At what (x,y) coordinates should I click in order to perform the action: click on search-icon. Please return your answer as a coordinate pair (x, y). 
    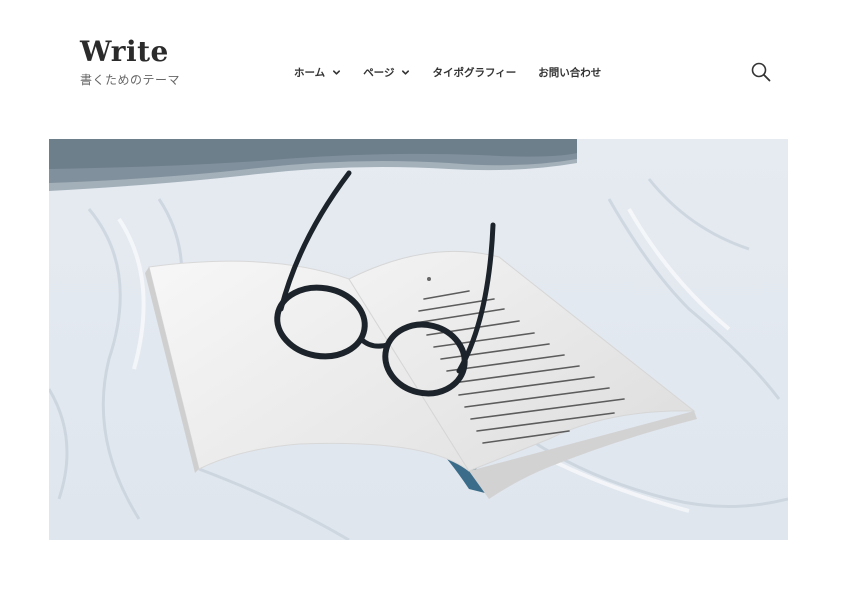
    Looking at the image, I should click on (761, 72).